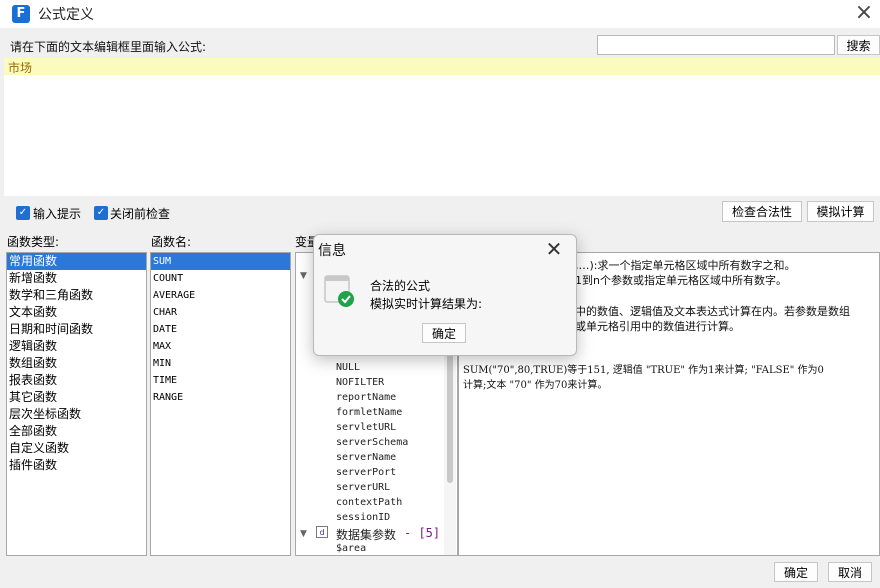 The height and width of the screenshot is (588, 880). What do you see at coordinates (76, 448) in the screenshot?
I see `list-item: 自定义函数` at bounding box center [76, 448].